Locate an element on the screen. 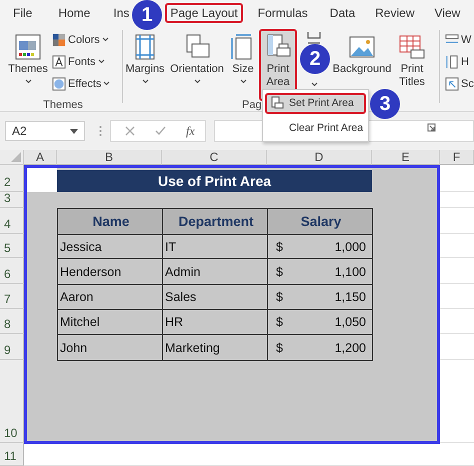 This screenshot has width=474, height=466. salary-amount: 1,050 is located at coordinates (350, 322).